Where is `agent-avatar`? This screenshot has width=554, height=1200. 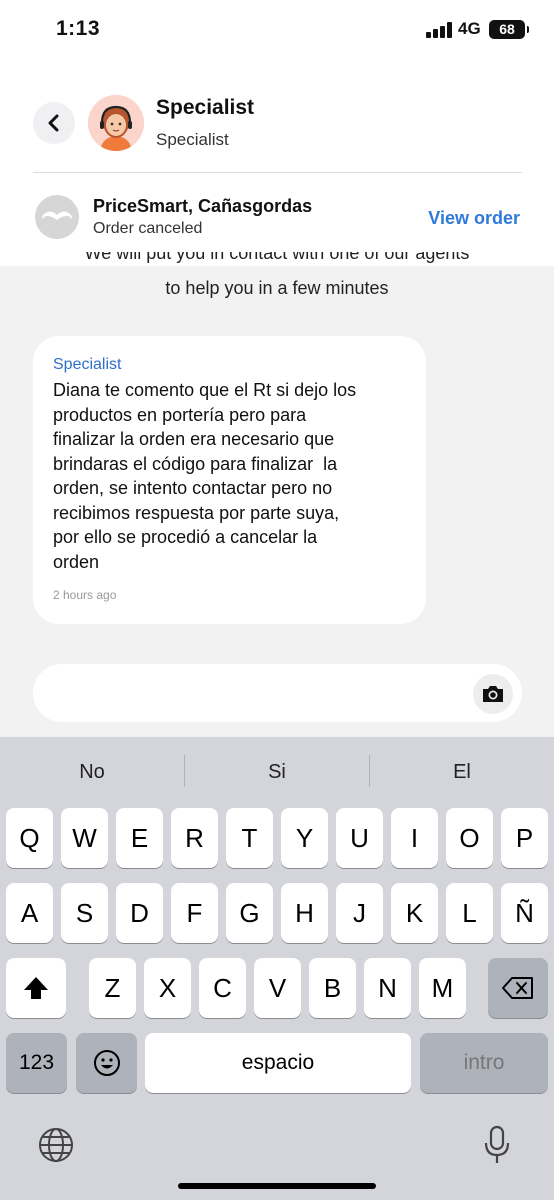 agent-avatar is located at coordinates (116, 123).